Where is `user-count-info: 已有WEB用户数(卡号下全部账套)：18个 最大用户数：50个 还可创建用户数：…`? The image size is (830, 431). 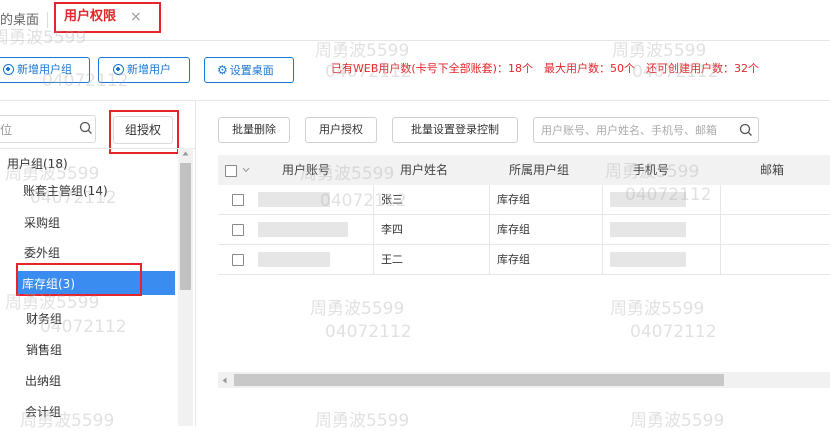
user-count-info: 已有WEB用户数(卡号下全部账套)：18个 最大用户数：50个 还可创建用户数：… is located at coordinates (545, 68).